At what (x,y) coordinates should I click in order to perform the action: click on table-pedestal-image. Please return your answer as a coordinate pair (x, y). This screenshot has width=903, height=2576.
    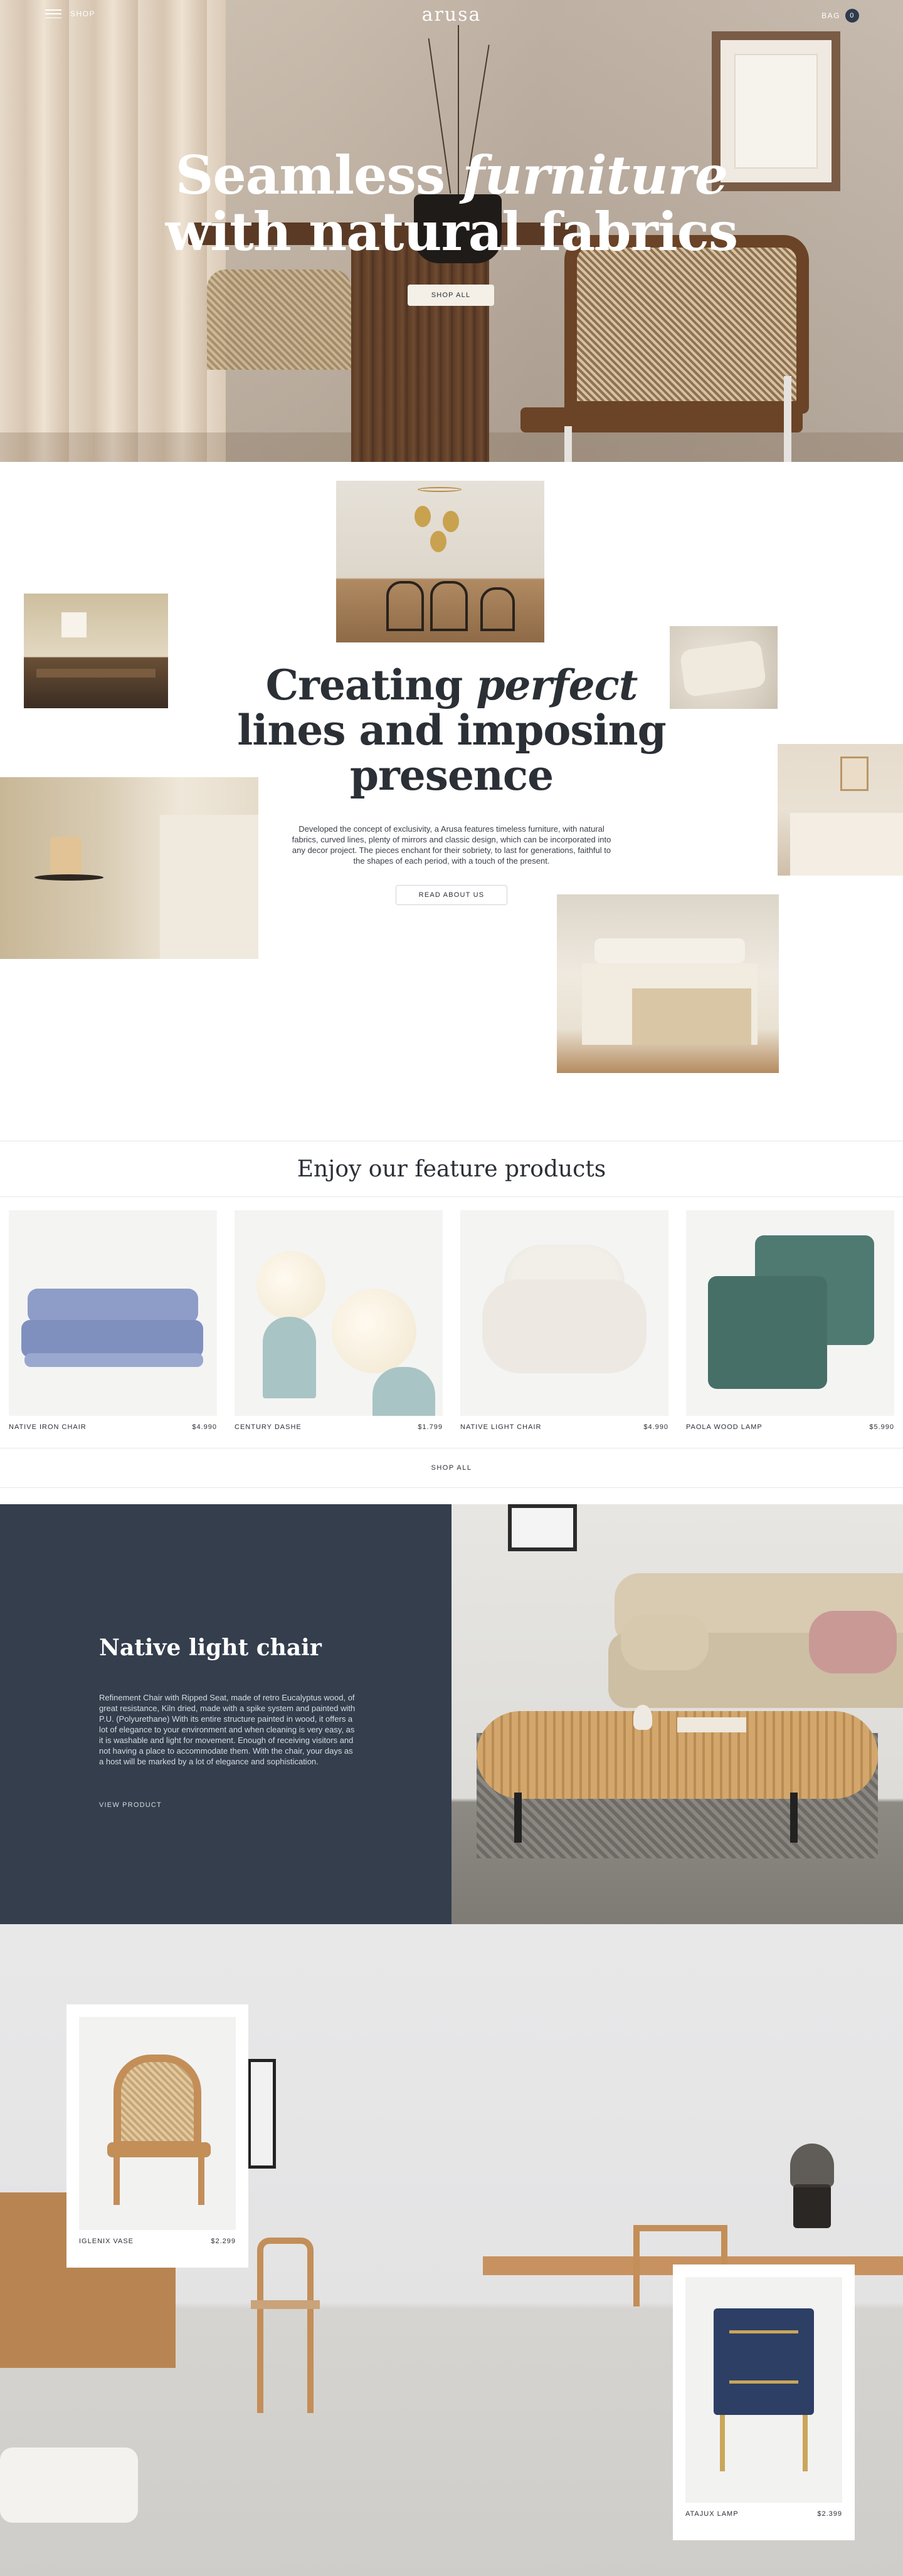
    Looking at the image, I should click on (420, 353).